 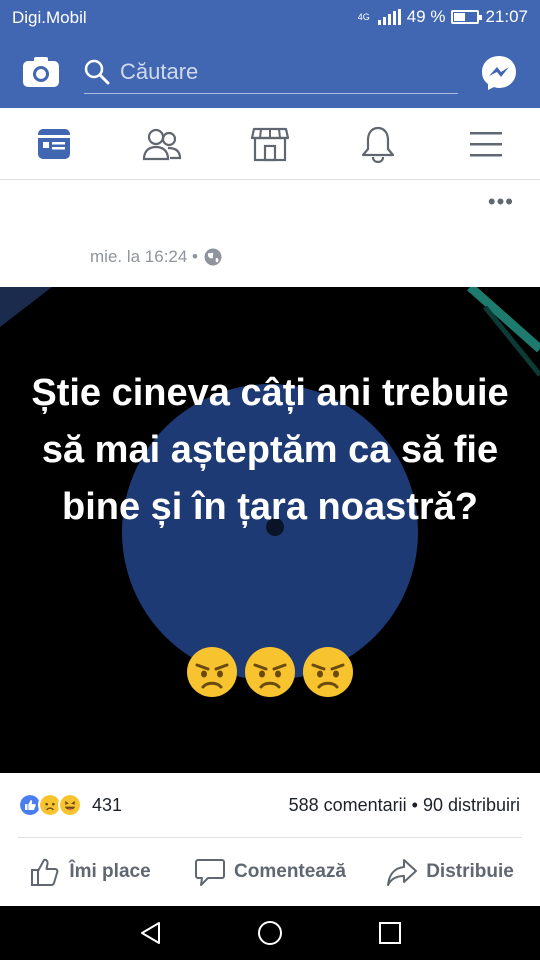 I want to click on tab-news-feed, so click(x=54, y=143).